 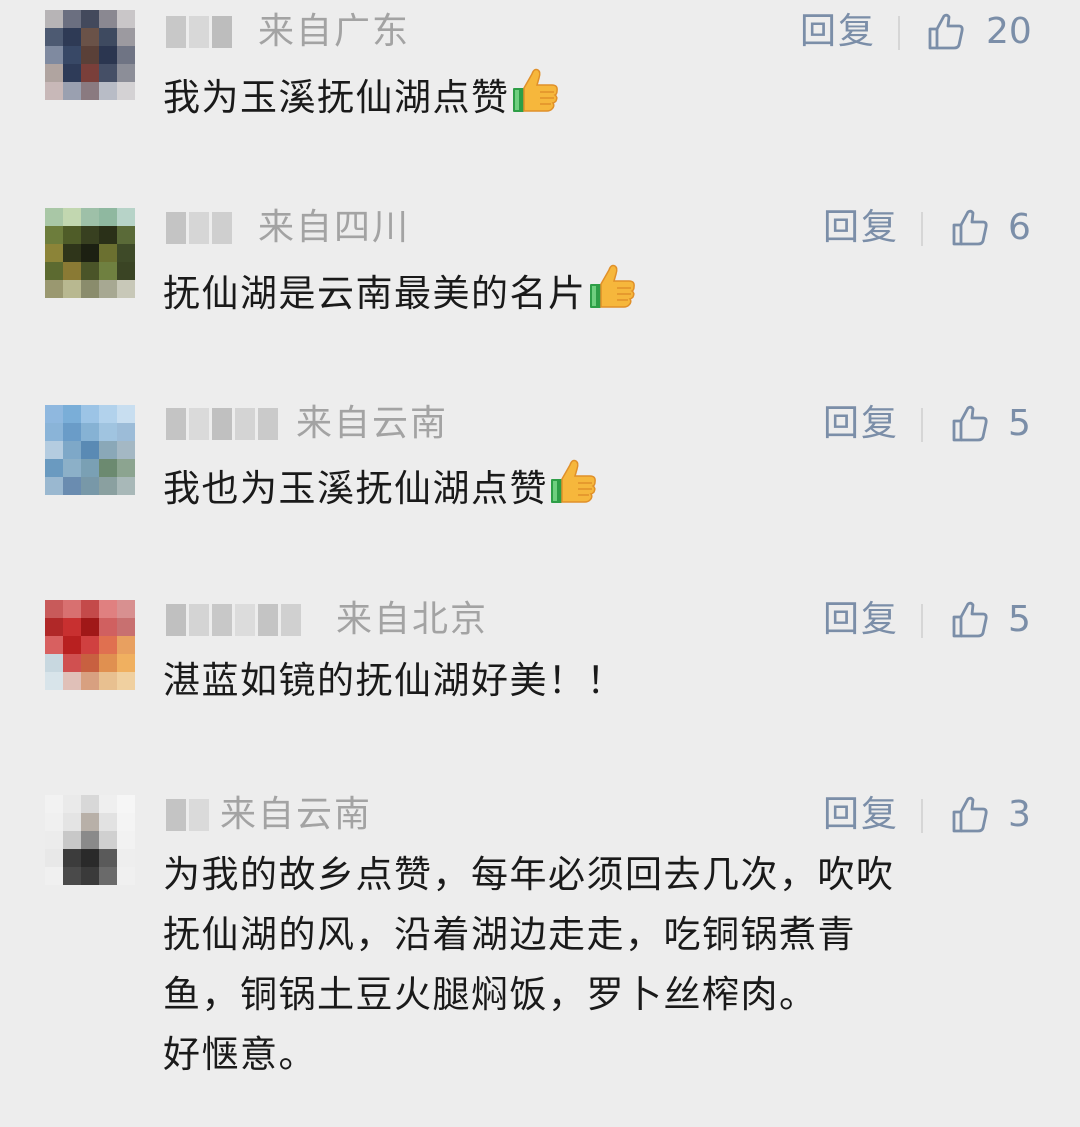 What do you see at coordinates (336, 97) in the screenshot?
I see `comment-text-content: 我为玉溪抚仙湖点赞` at bounding box center [336, 97].